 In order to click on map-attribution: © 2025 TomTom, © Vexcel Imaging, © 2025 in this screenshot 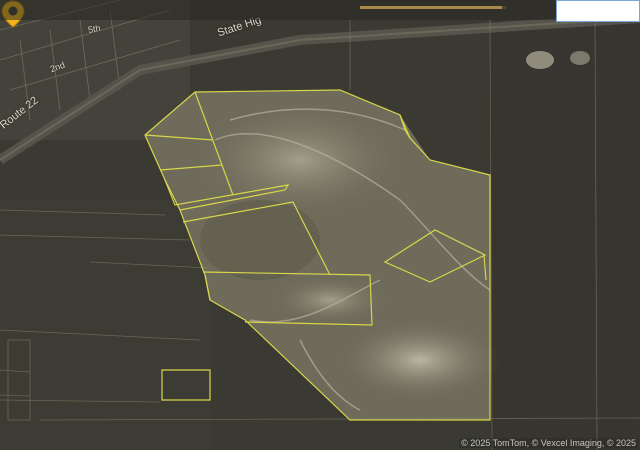, I will do `click(548, 443)`.